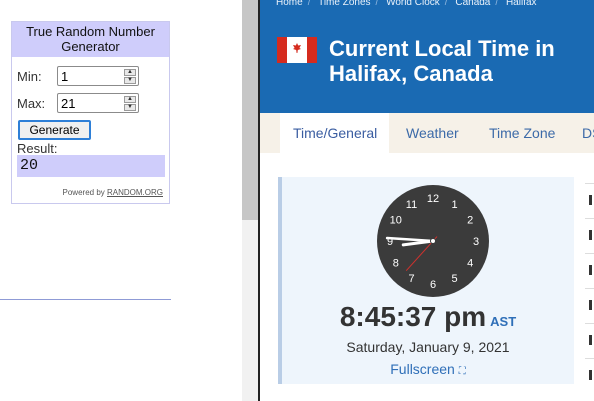 The width and height of the screenshot is (594, 401). What do you see at coordinates (91, 103) in the screenshot?
I see `max-input` at bounding box center [91, 103].